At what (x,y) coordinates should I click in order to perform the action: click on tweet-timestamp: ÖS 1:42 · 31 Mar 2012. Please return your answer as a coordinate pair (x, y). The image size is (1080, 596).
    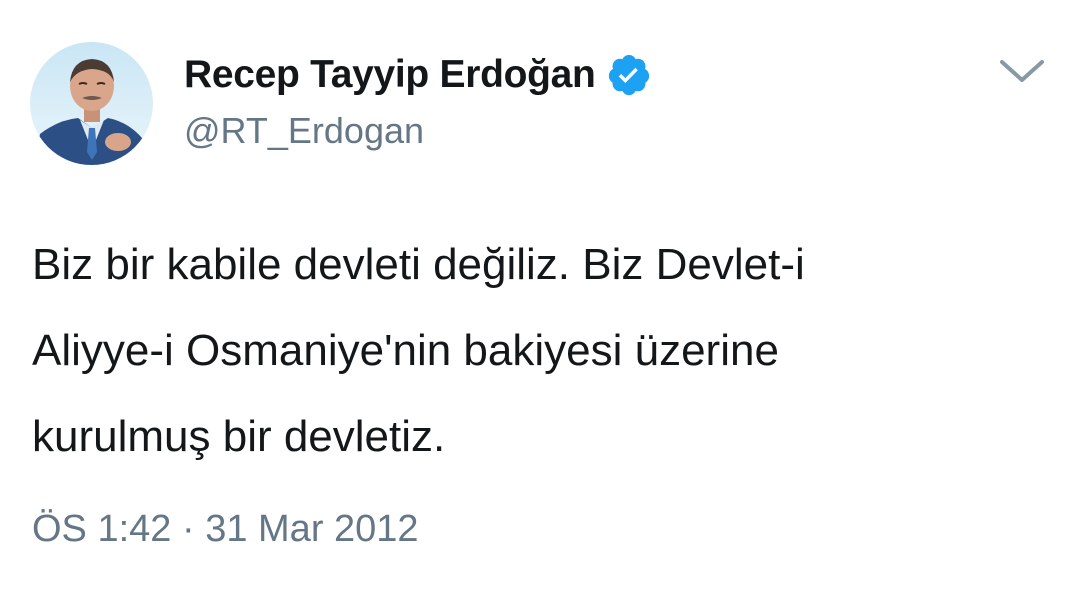
    Looking at the image, I should click on (225, 529).